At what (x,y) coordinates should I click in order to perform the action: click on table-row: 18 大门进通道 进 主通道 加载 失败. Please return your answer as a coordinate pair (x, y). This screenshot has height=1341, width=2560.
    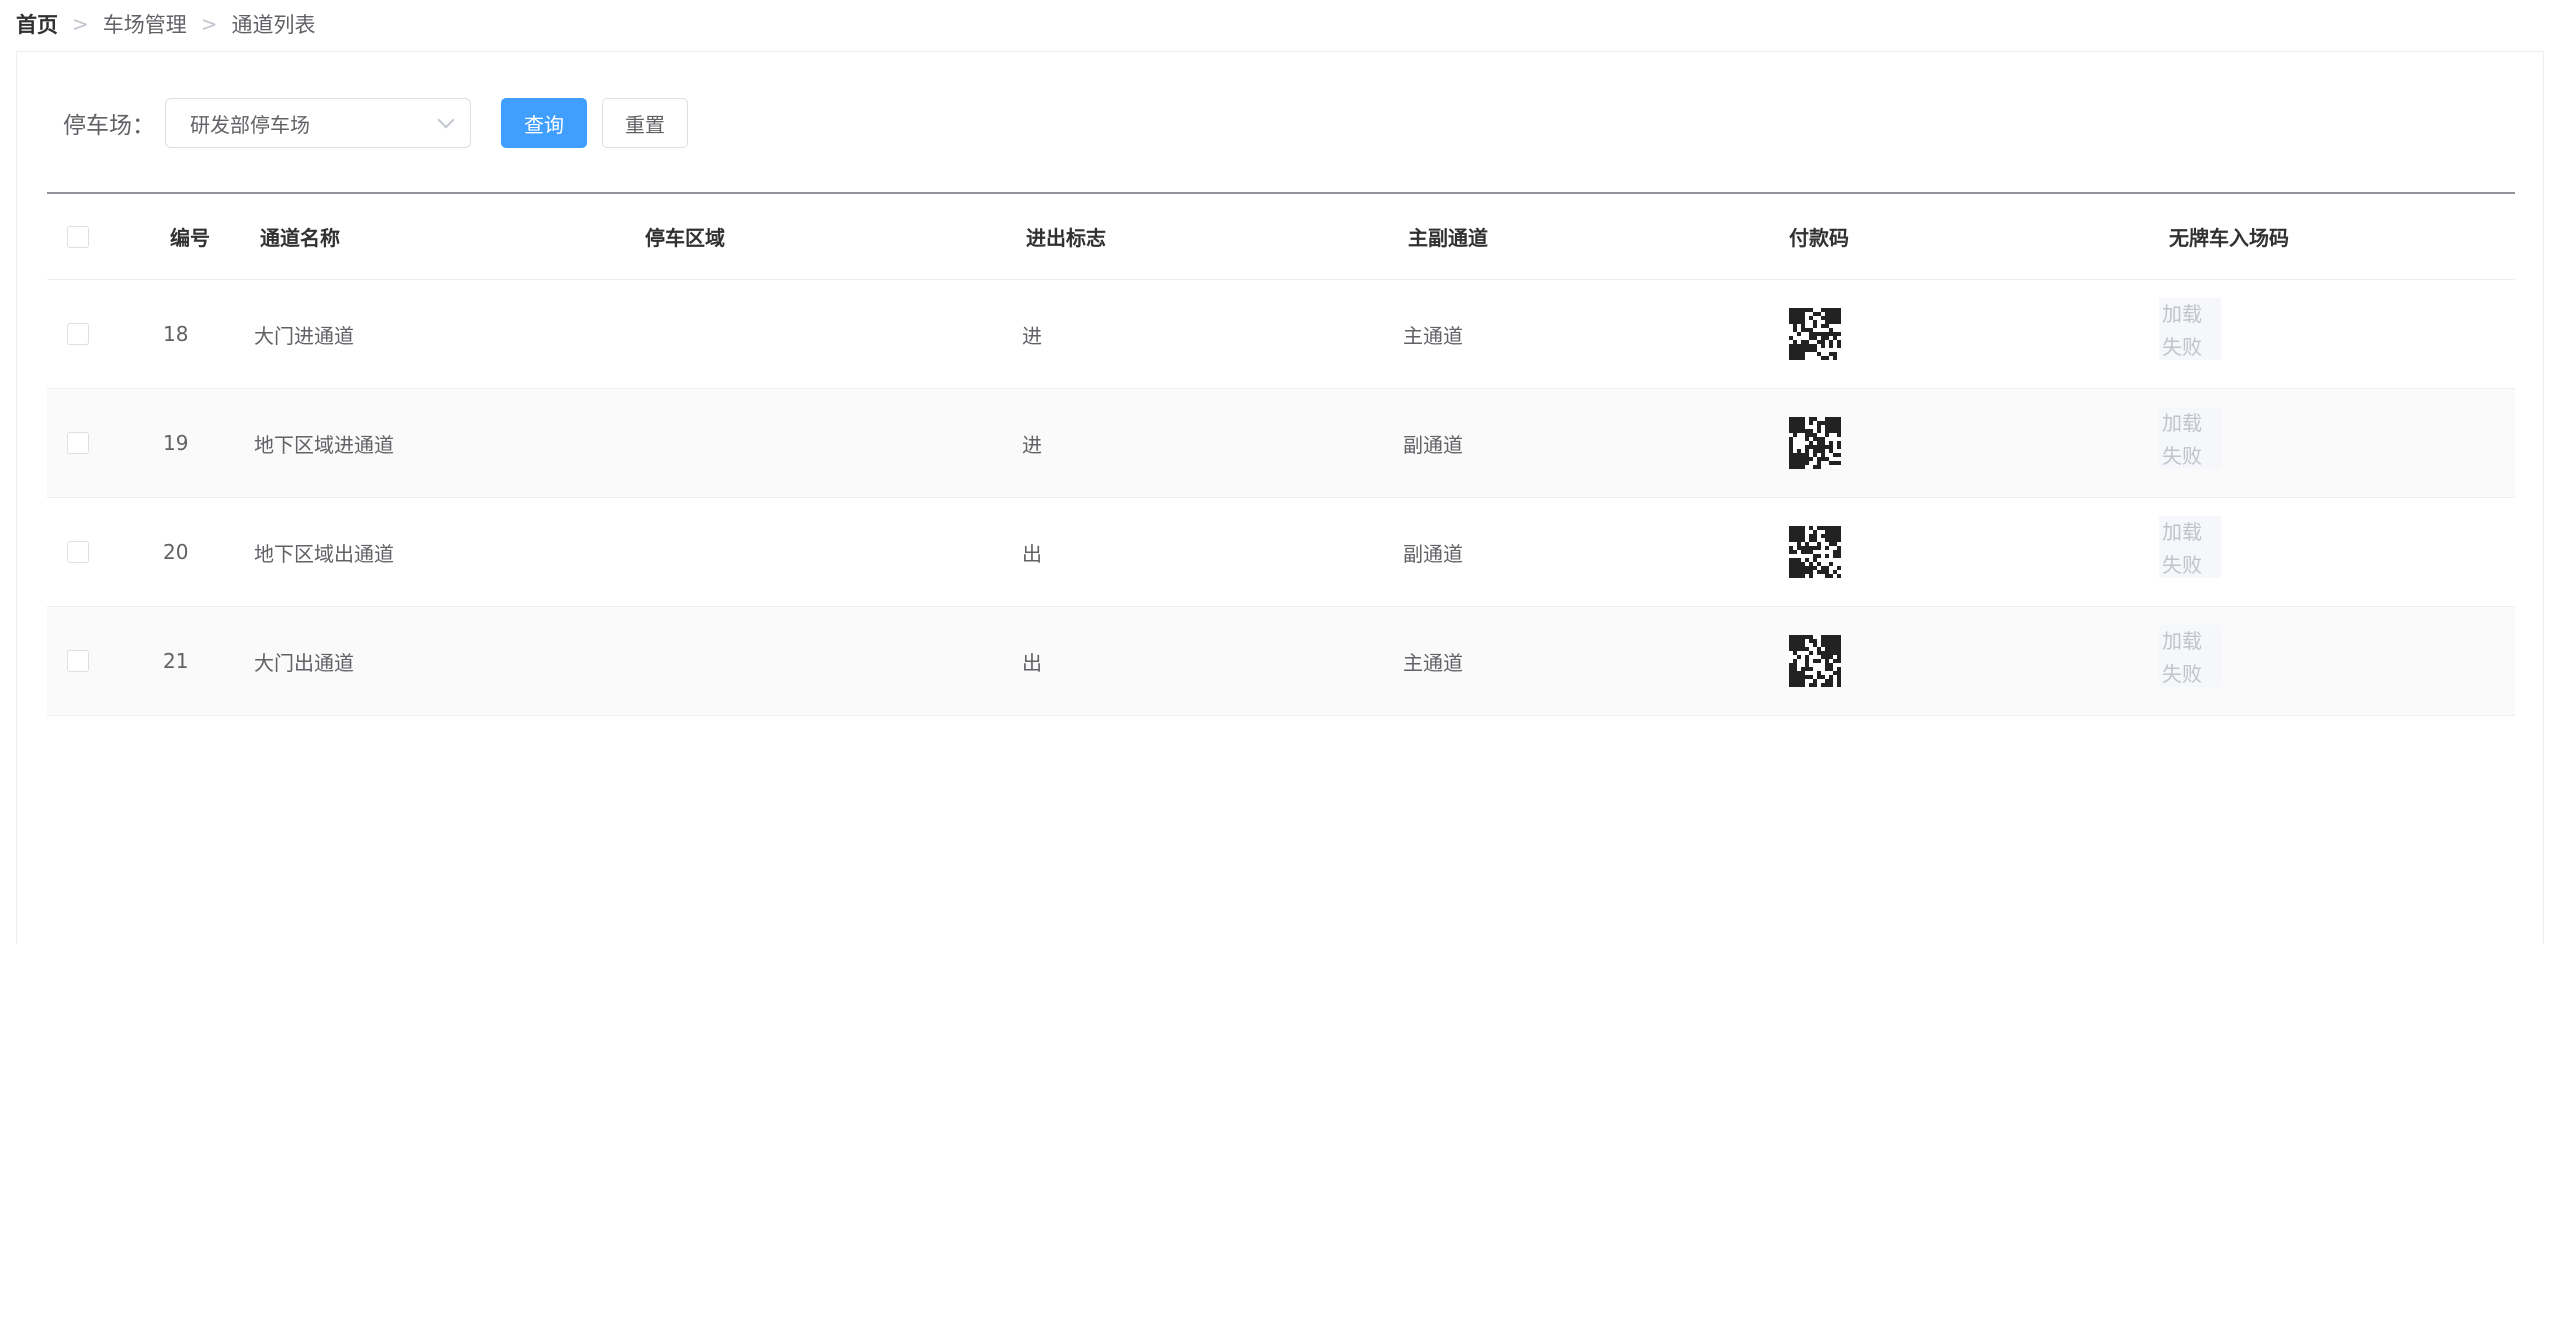
    Looking at the image, I should click on (1281, 334).